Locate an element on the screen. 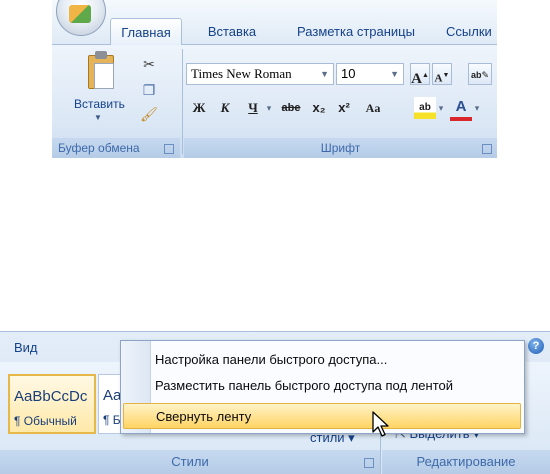  font-size-combo: 10 ▼ is located at coordinates (370, 74).